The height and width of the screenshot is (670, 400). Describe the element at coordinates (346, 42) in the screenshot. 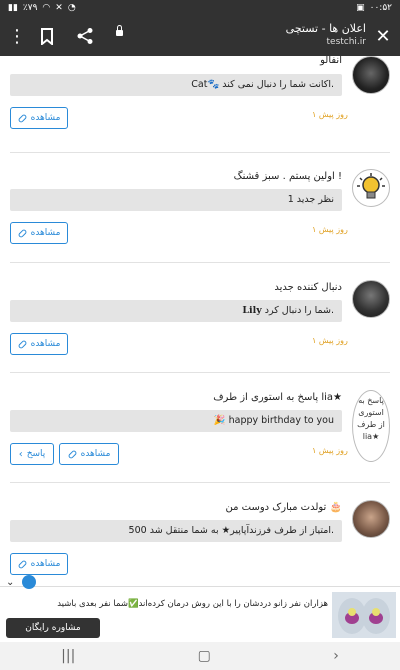

I see `page-url: testchi.ir` at that location.